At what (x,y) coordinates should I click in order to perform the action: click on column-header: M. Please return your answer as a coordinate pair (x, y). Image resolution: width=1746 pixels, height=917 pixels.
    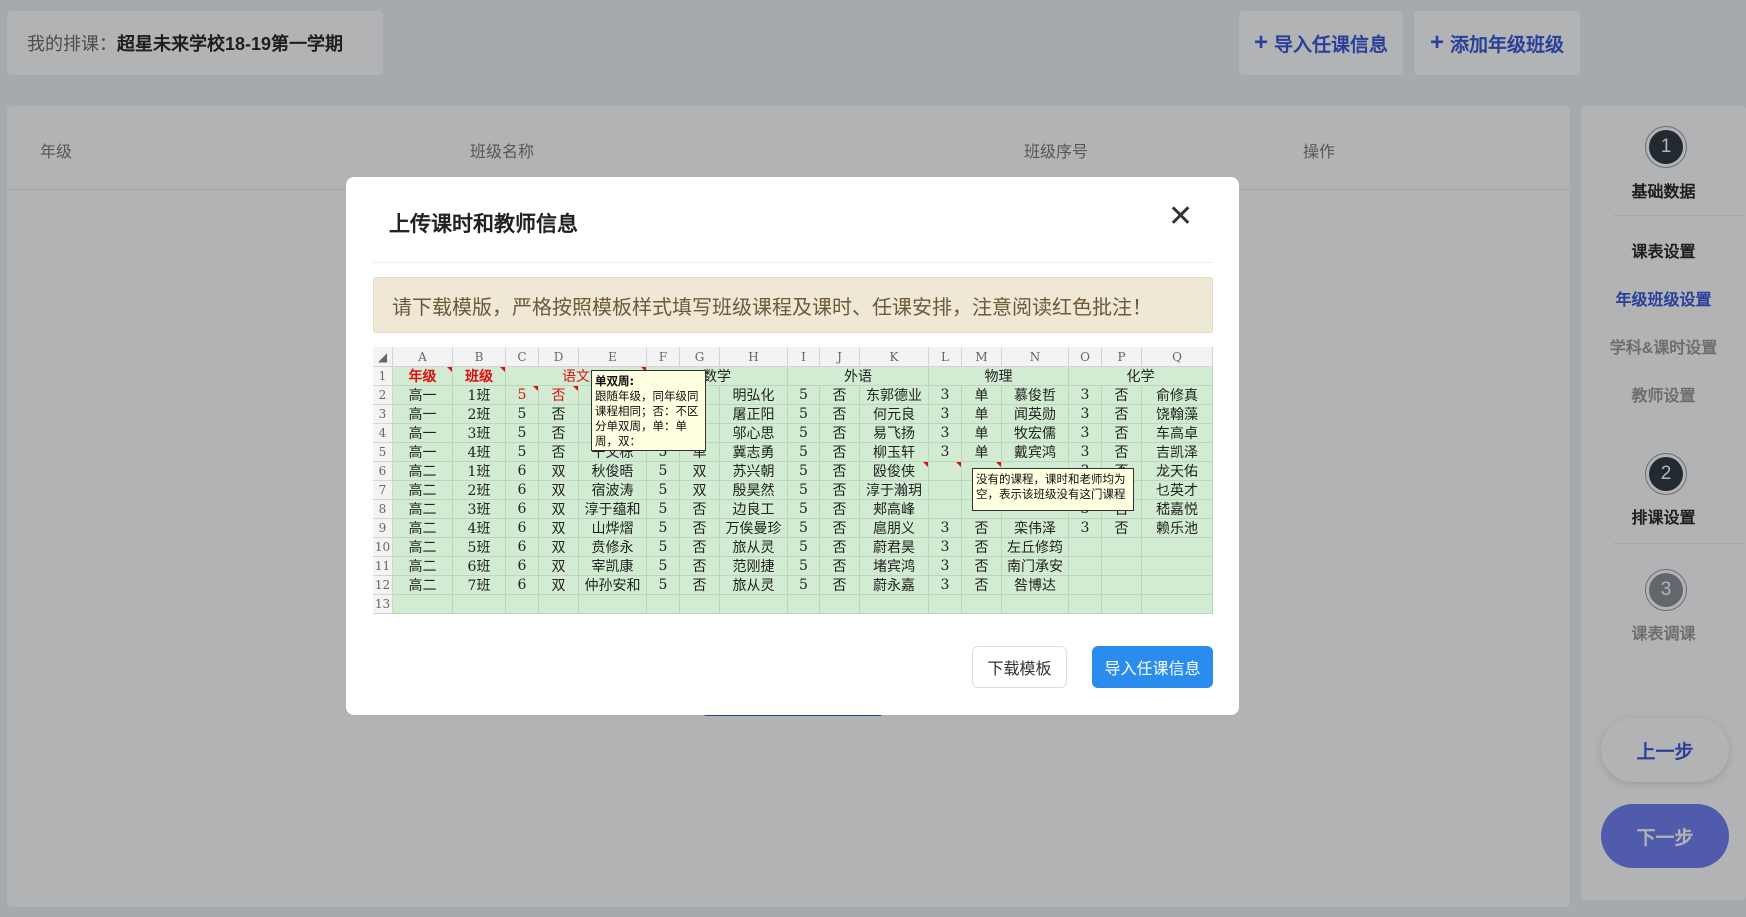
    Looking at the image, I should click on (982, 357).